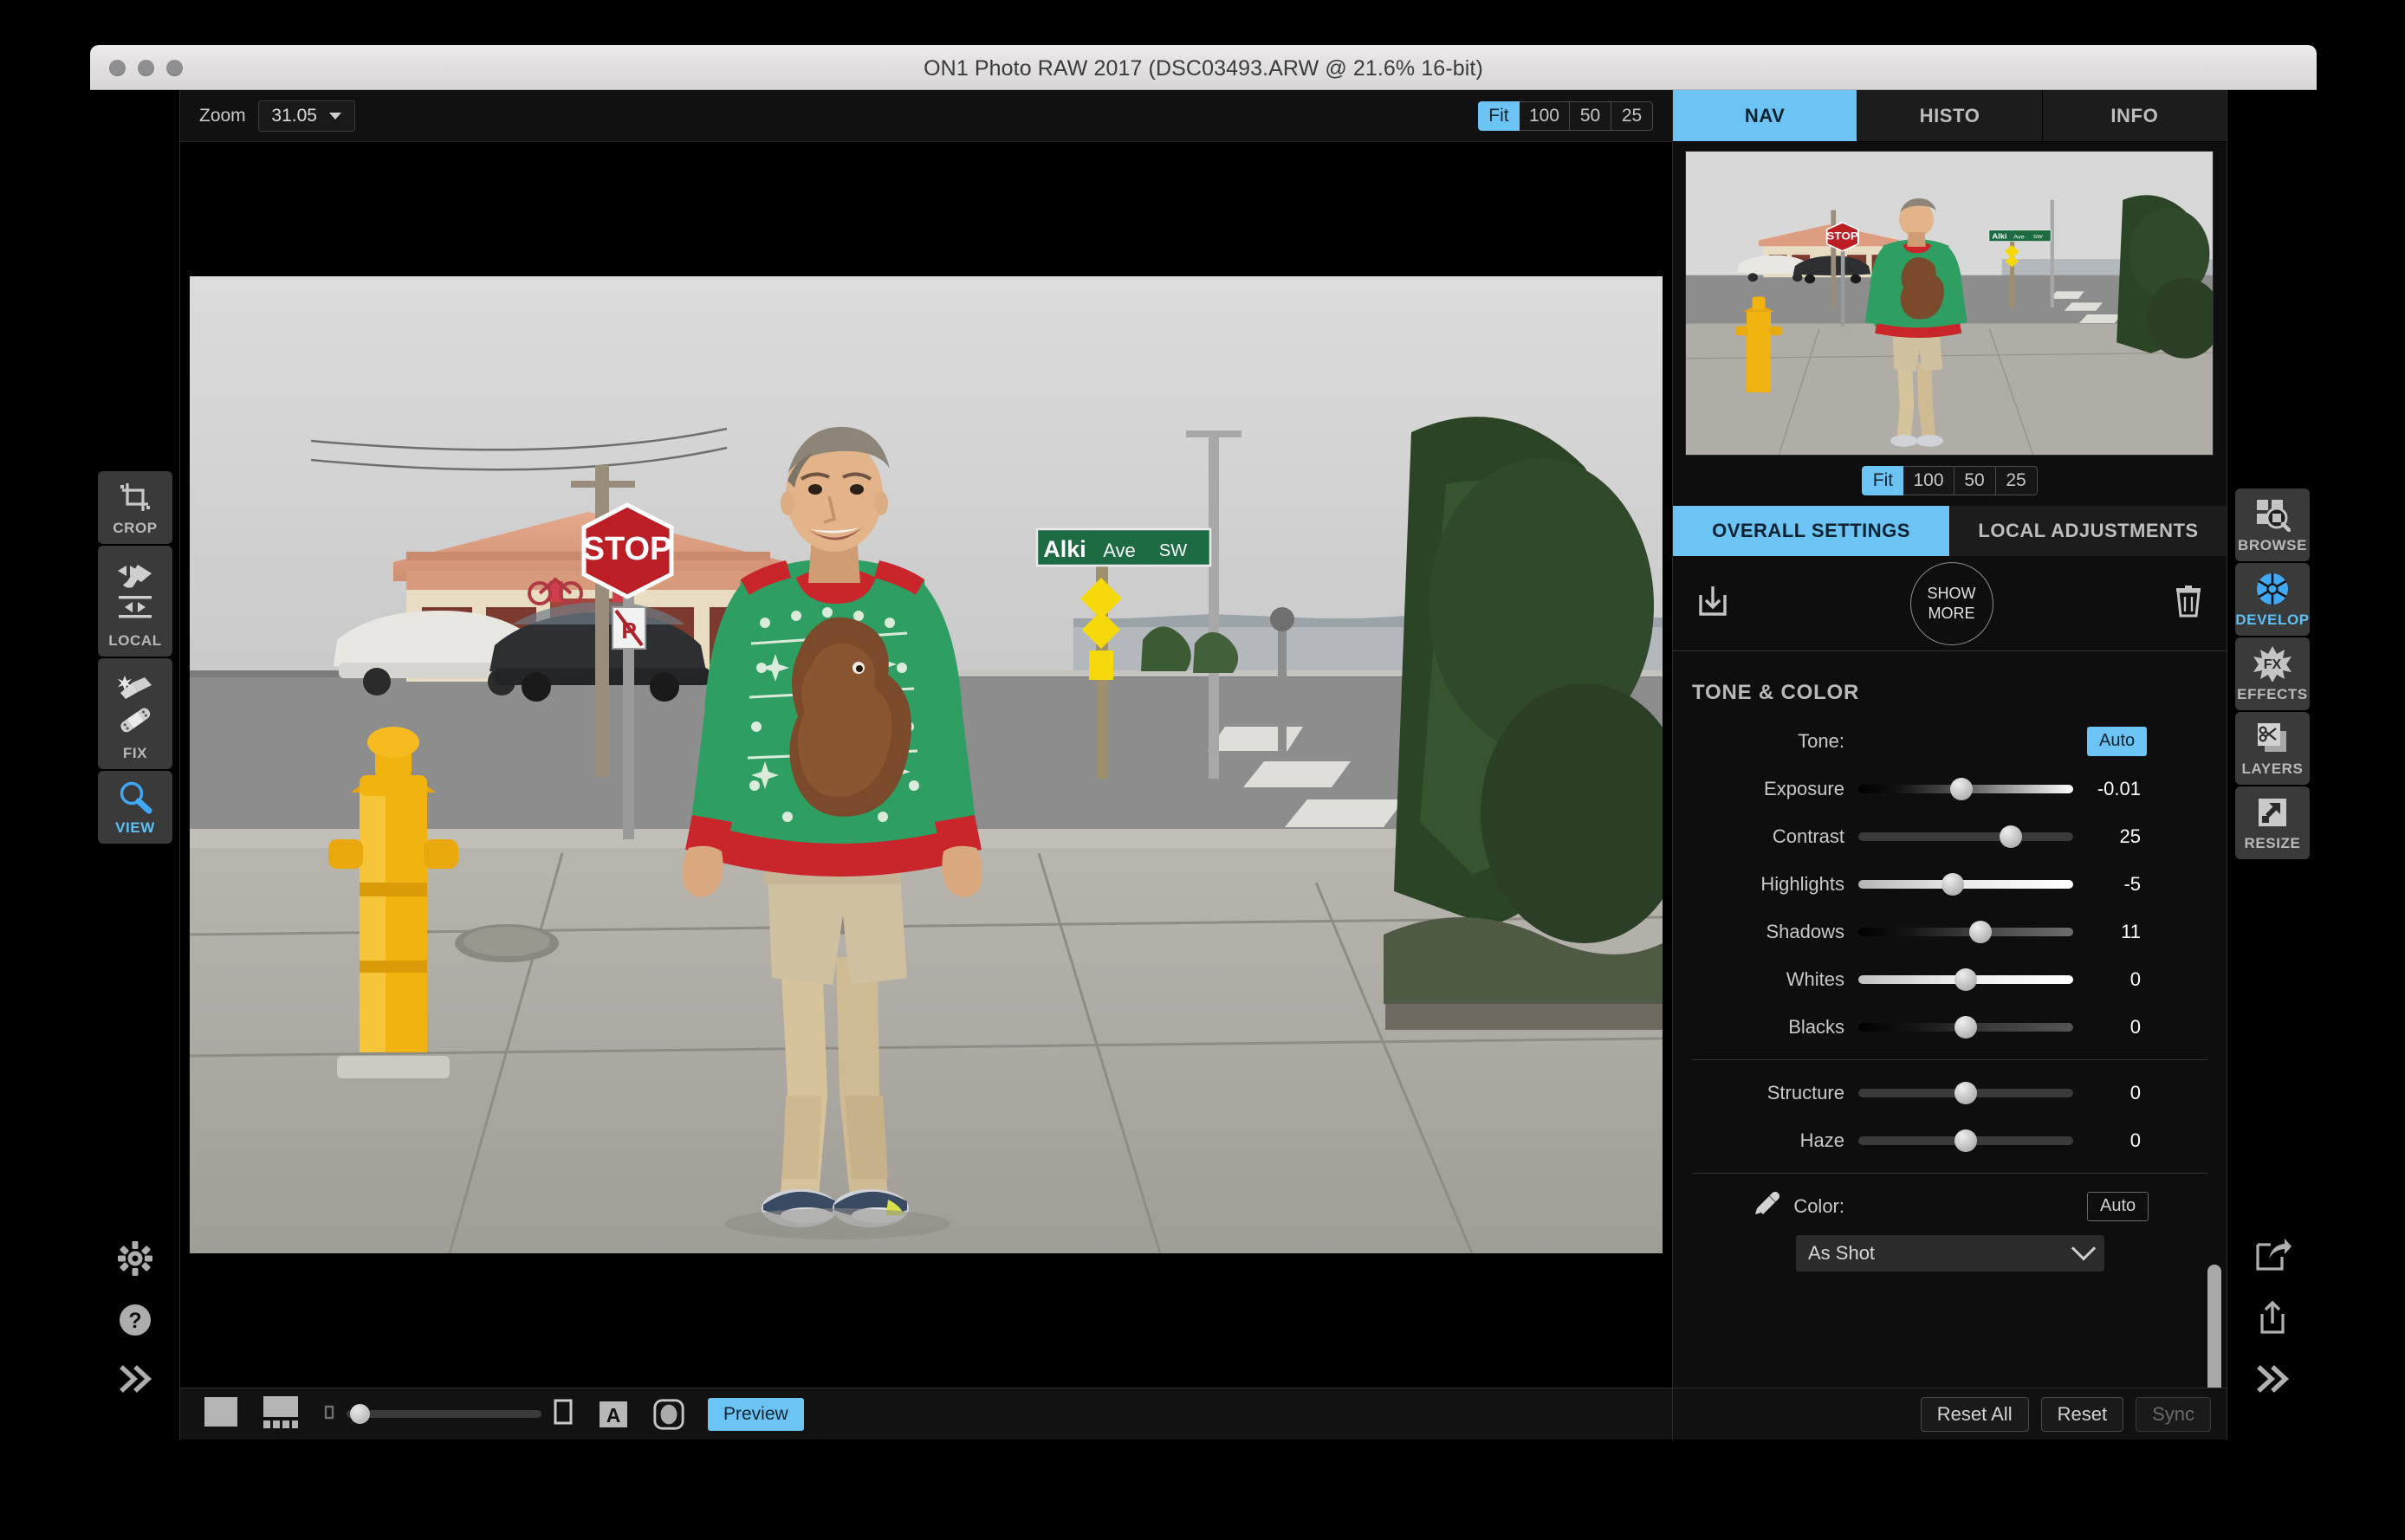 The width and height of the screenshot is (2405, 1540). Describe the element at coordinates (135, 797) in the screenshot. I see `magnifier-view-icon` at that location.